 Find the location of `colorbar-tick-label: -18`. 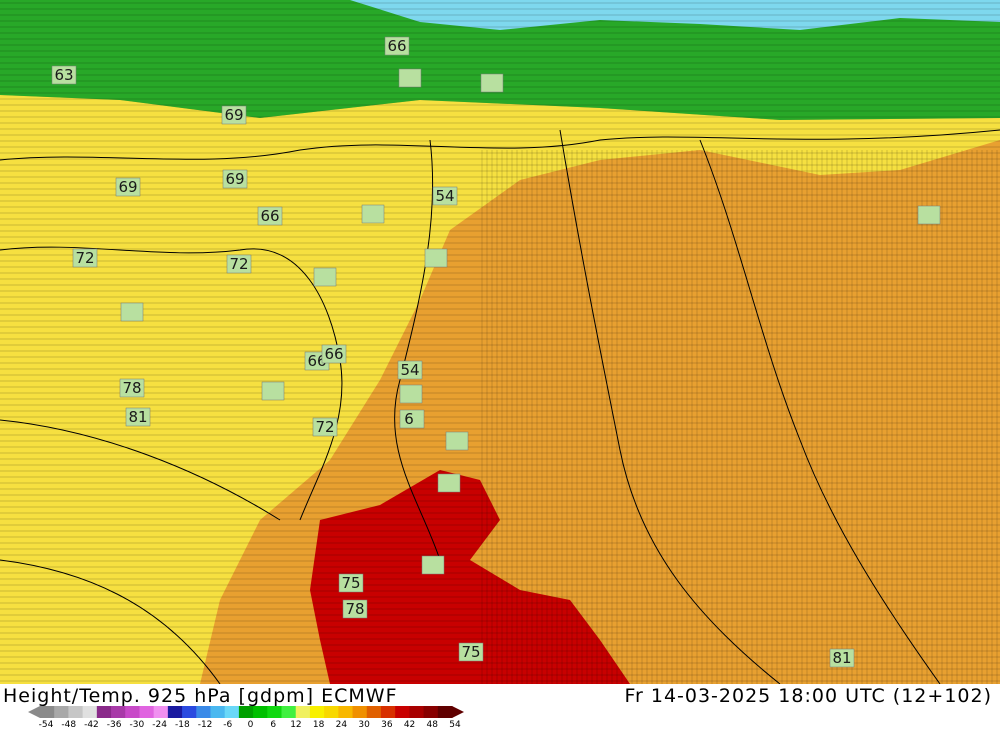

colorbar-tick-label: -18 is located at coordinates (182, 725).